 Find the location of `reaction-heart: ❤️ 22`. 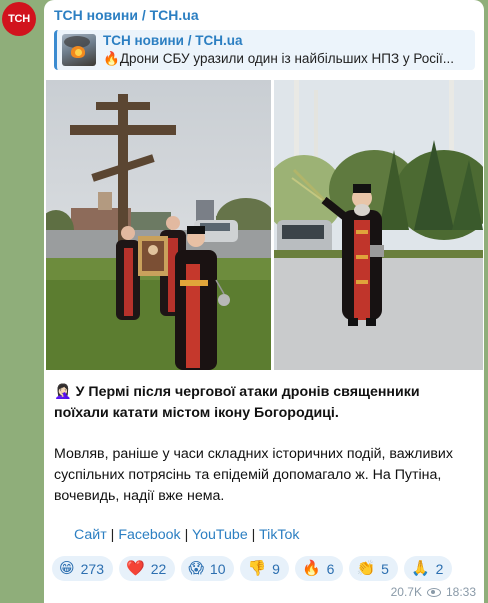

reaction-heart: ❤️ 22 is located at coordinates (147, 568).